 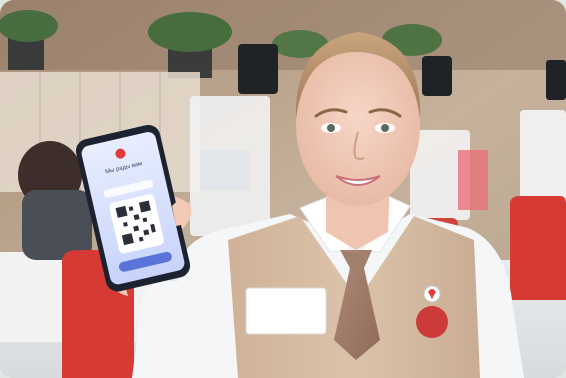 I want to click on speaker-right, so click(x=437, y=76).